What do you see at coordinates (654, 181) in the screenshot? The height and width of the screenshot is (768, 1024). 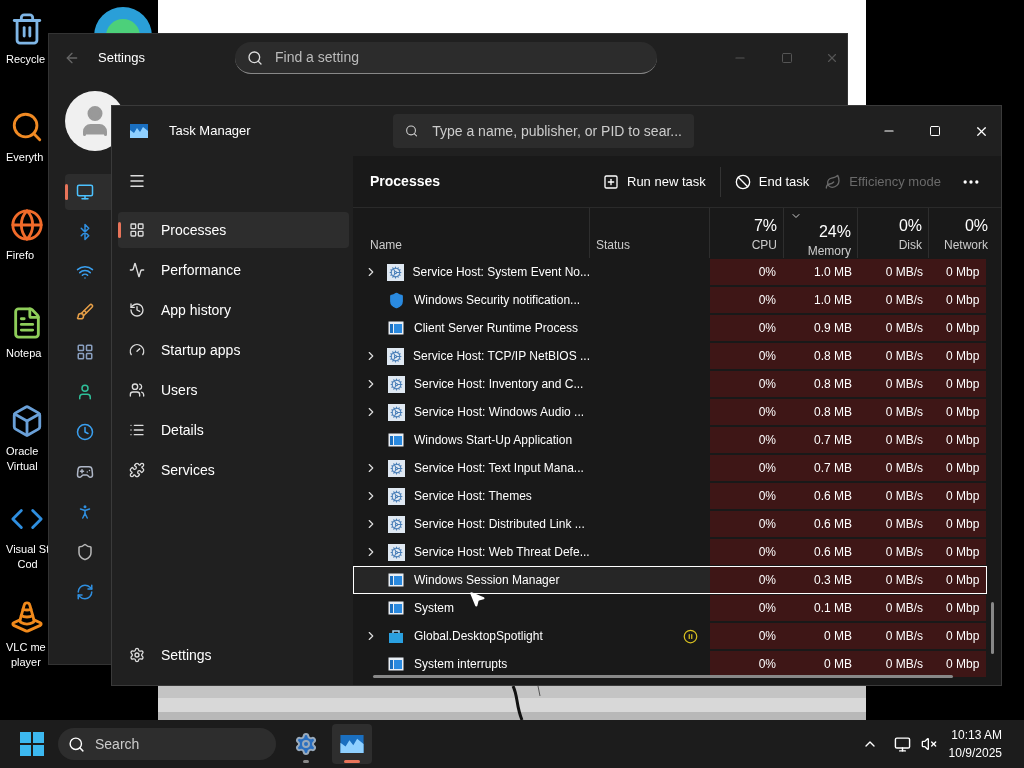 I see `toolbar-button: Run new task` at bounding box center [654, 181].